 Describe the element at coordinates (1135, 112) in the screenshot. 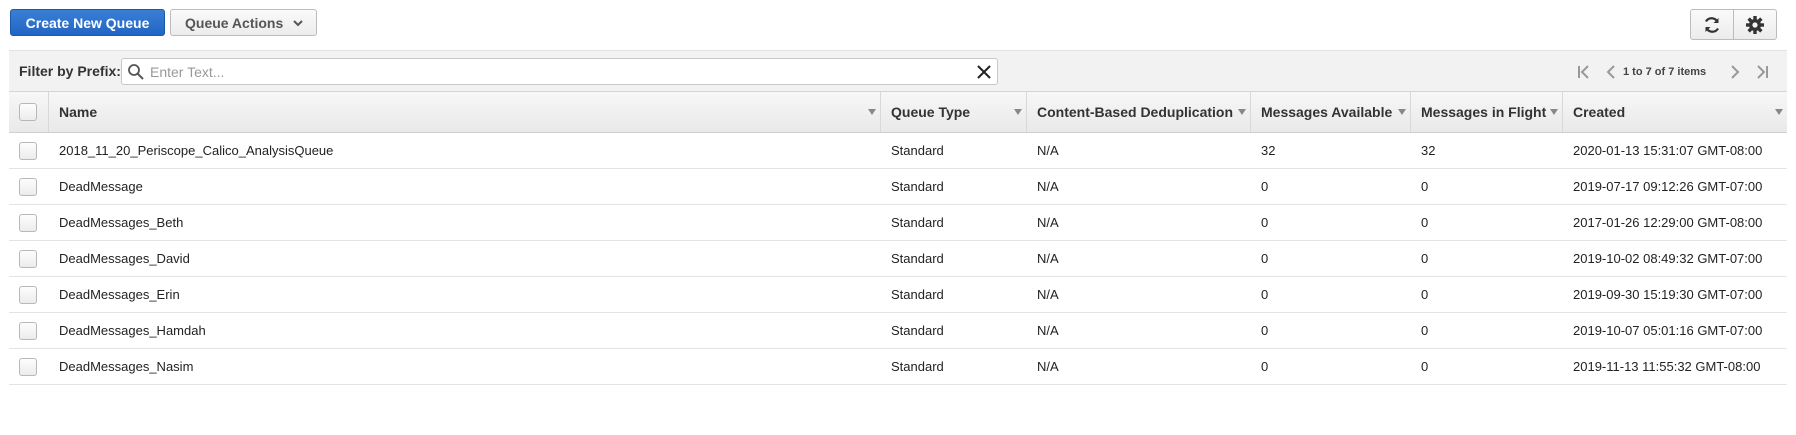

I see `column-header-label: Content-Based Deduplication` at that location.